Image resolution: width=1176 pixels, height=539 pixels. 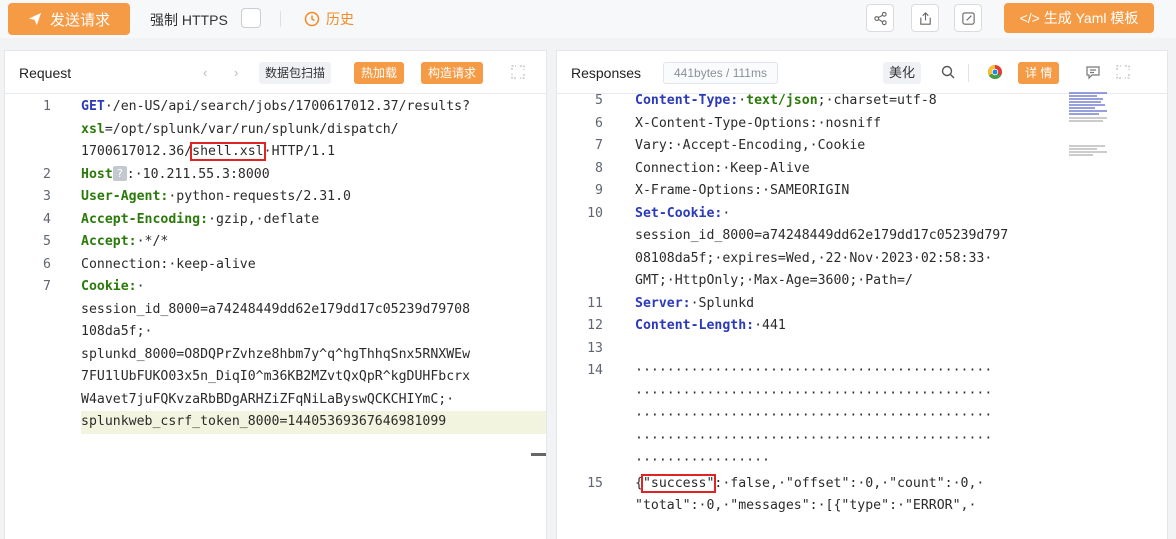 What do you see at coordinates (720, 73) in the screenshot?
I see `response-size-badge: 441bytes / 111ms` at bounding box center [720, 73].